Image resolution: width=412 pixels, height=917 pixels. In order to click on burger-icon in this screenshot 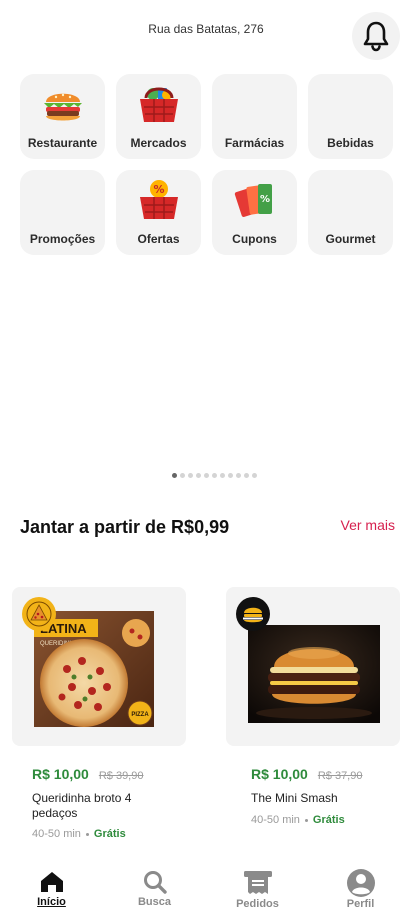, I will do `click(62, 107)`.